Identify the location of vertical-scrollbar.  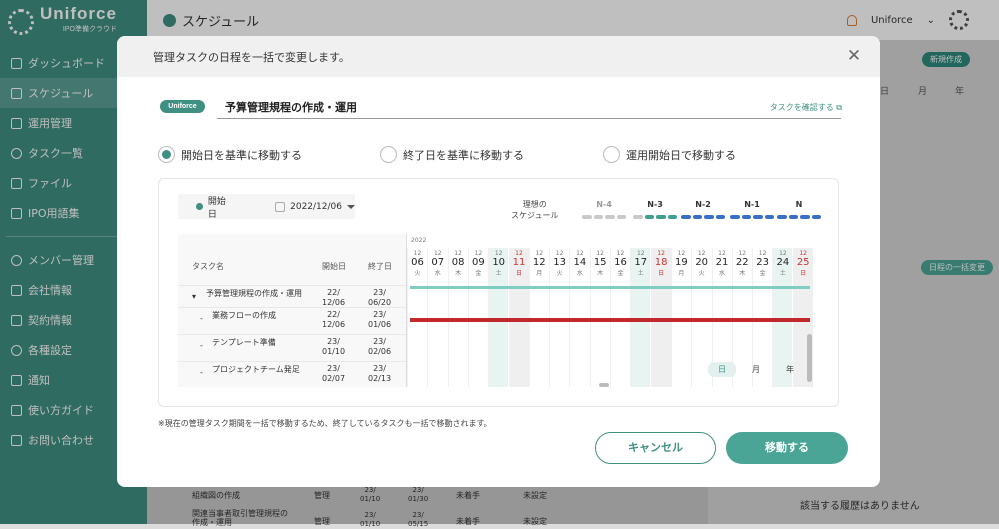
(809, 358).